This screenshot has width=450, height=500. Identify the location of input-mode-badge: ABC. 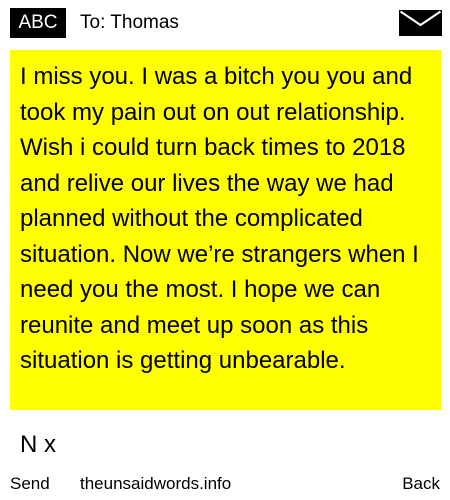
(38, 23).